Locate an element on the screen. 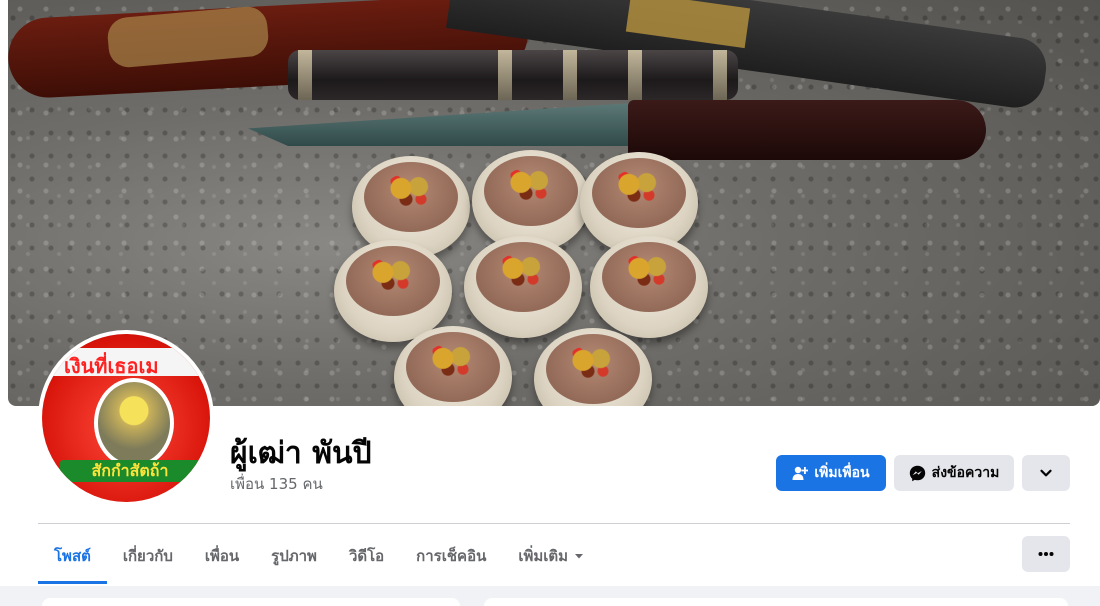  more-actions-button is located at coordinates (1046, 473).